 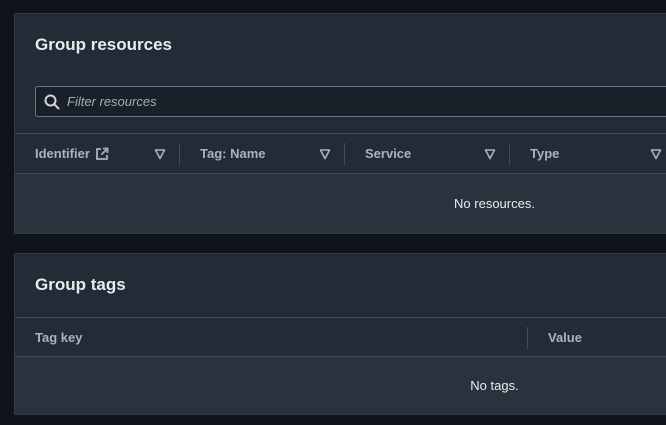 I want to click on column-label: Type, so click(x=545, y=153).